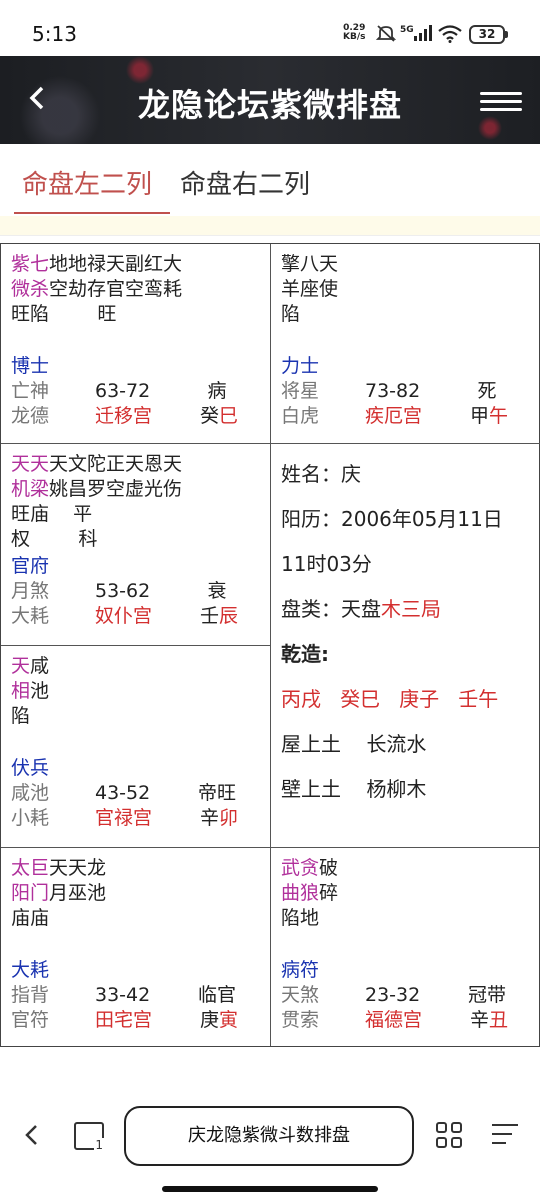 This screenshot has width=540, height=1200. Describe the element at coordinates (486, 995) in the screenshot. I see `life-stage: 冠带` at that location.